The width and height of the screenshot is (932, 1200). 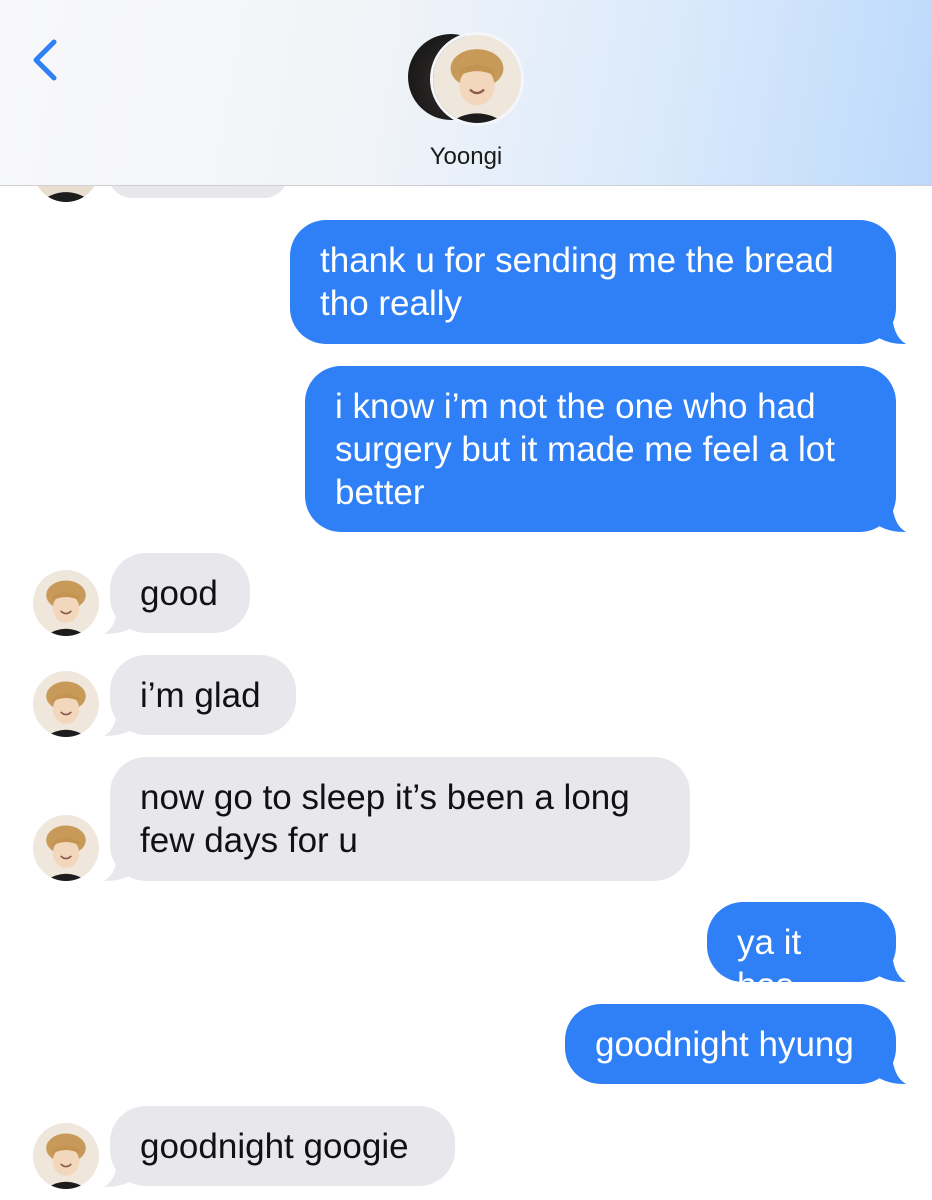 I want to click on message-bubble-received: goodnight googie, so click(x=282, y=1146).